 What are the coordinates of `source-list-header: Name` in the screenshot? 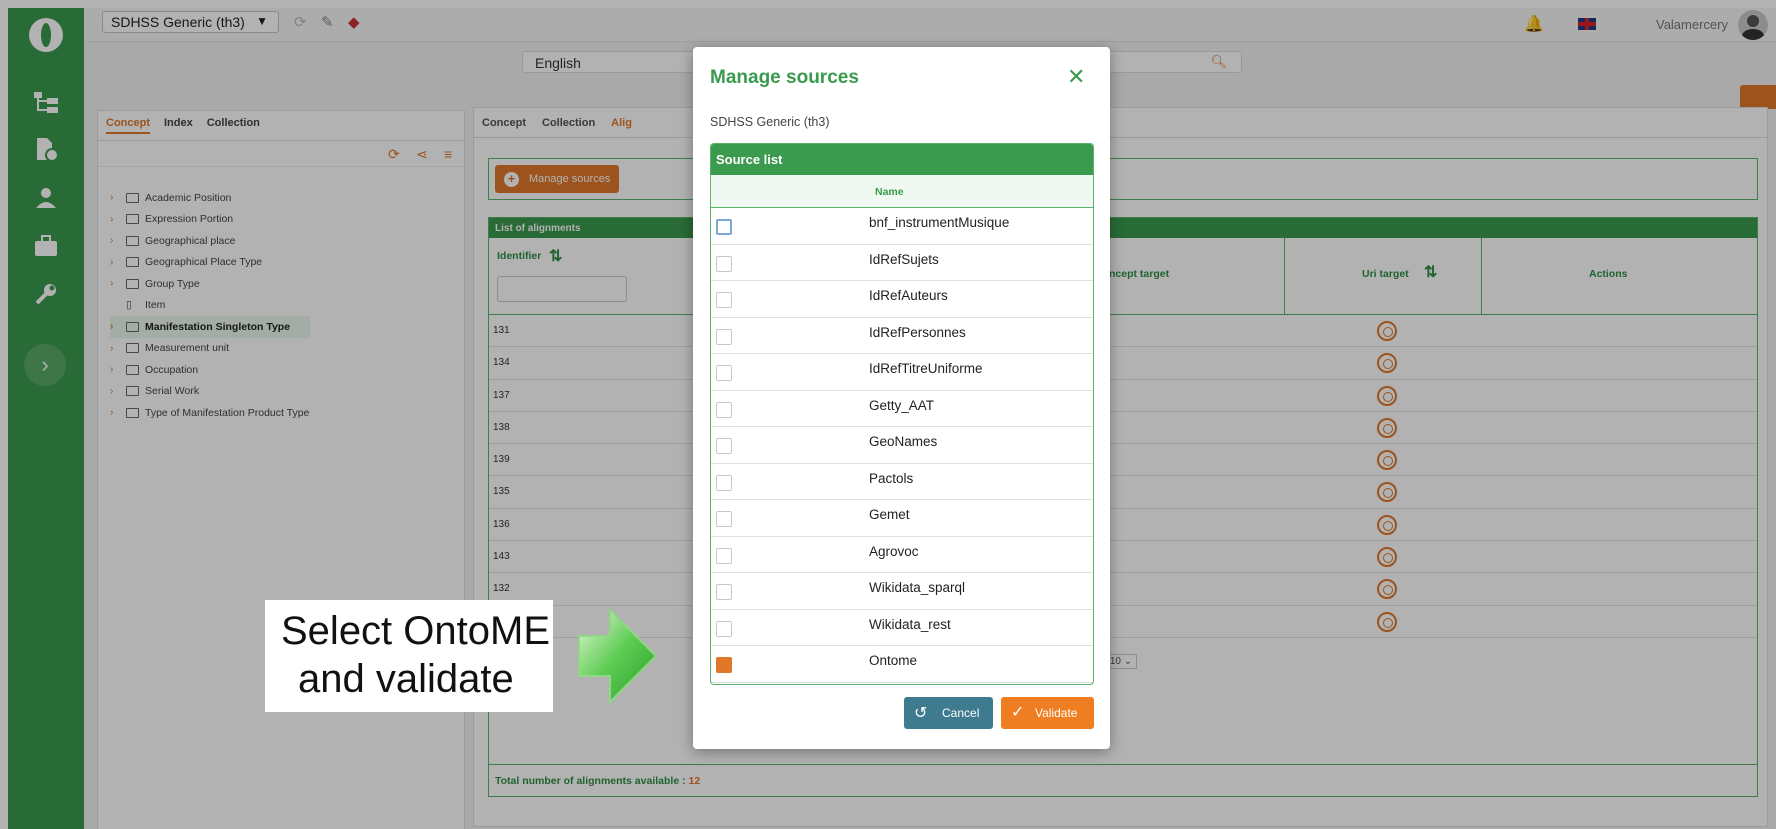 It's located at (902, 191).